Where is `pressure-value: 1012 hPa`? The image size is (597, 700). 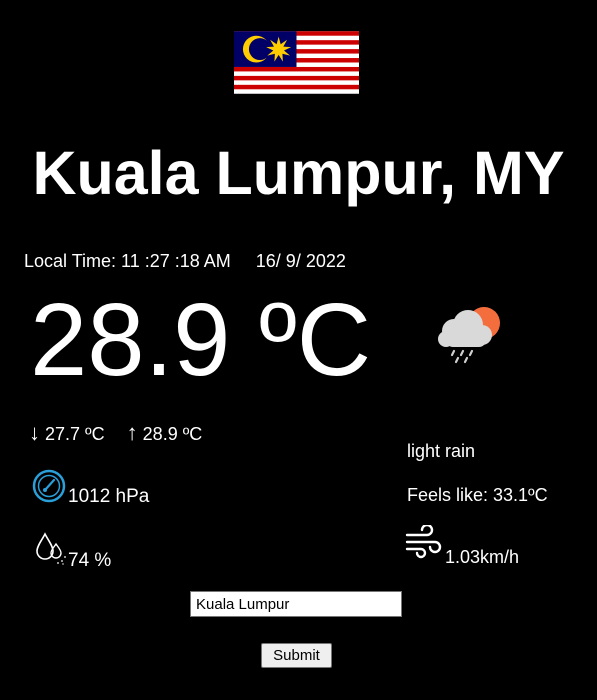 pressure-value: 1012 hPa is located at coordinates (109, 496).